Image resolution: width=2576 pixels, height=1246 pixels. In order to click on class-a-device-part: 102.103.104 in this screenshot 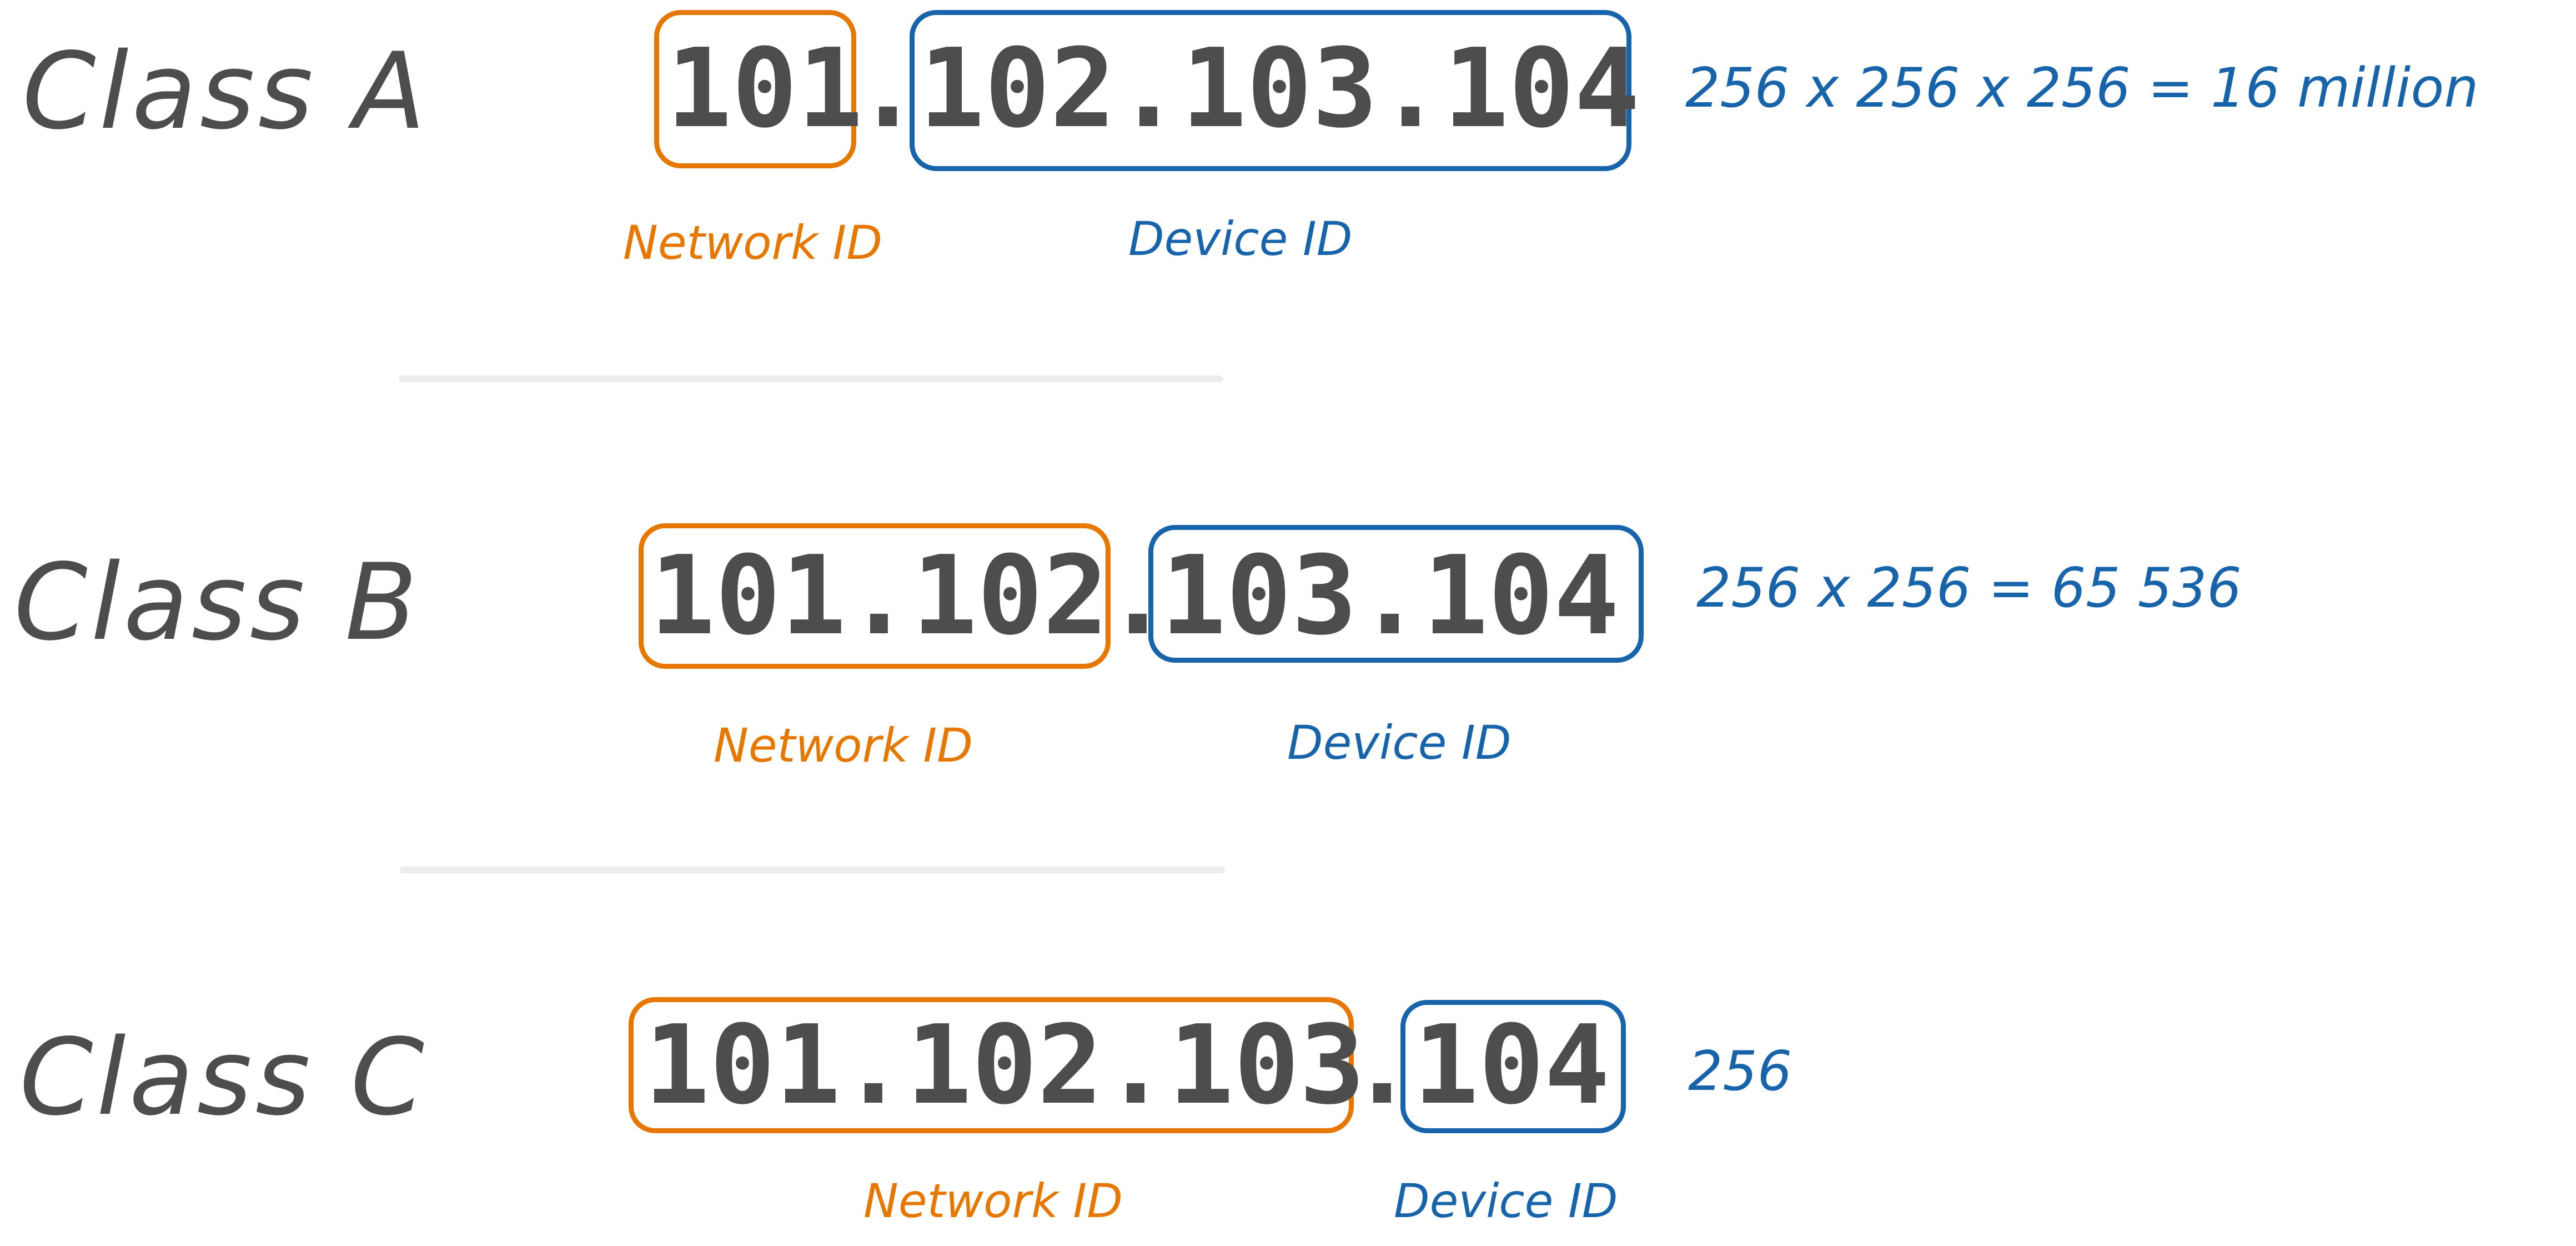, I will do `click(1279, 89)`.